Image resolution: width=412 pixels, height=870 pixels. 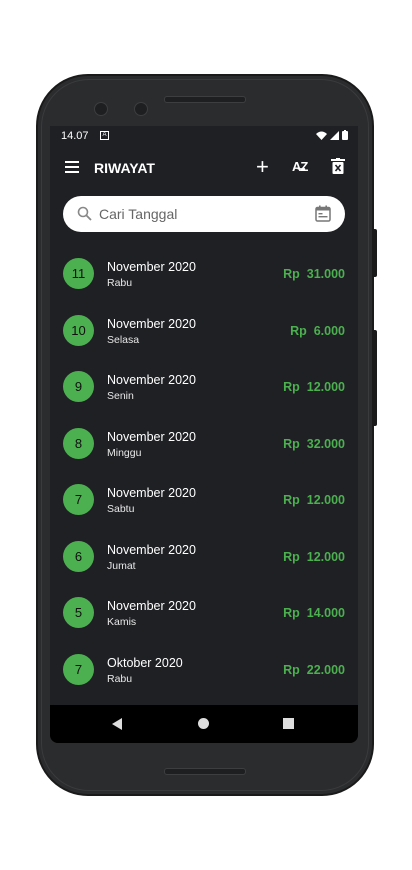 What do you see at coordinates (78, 612) in the screenshot?
I see `day-badge: 5` at bounding box center [78, 612].